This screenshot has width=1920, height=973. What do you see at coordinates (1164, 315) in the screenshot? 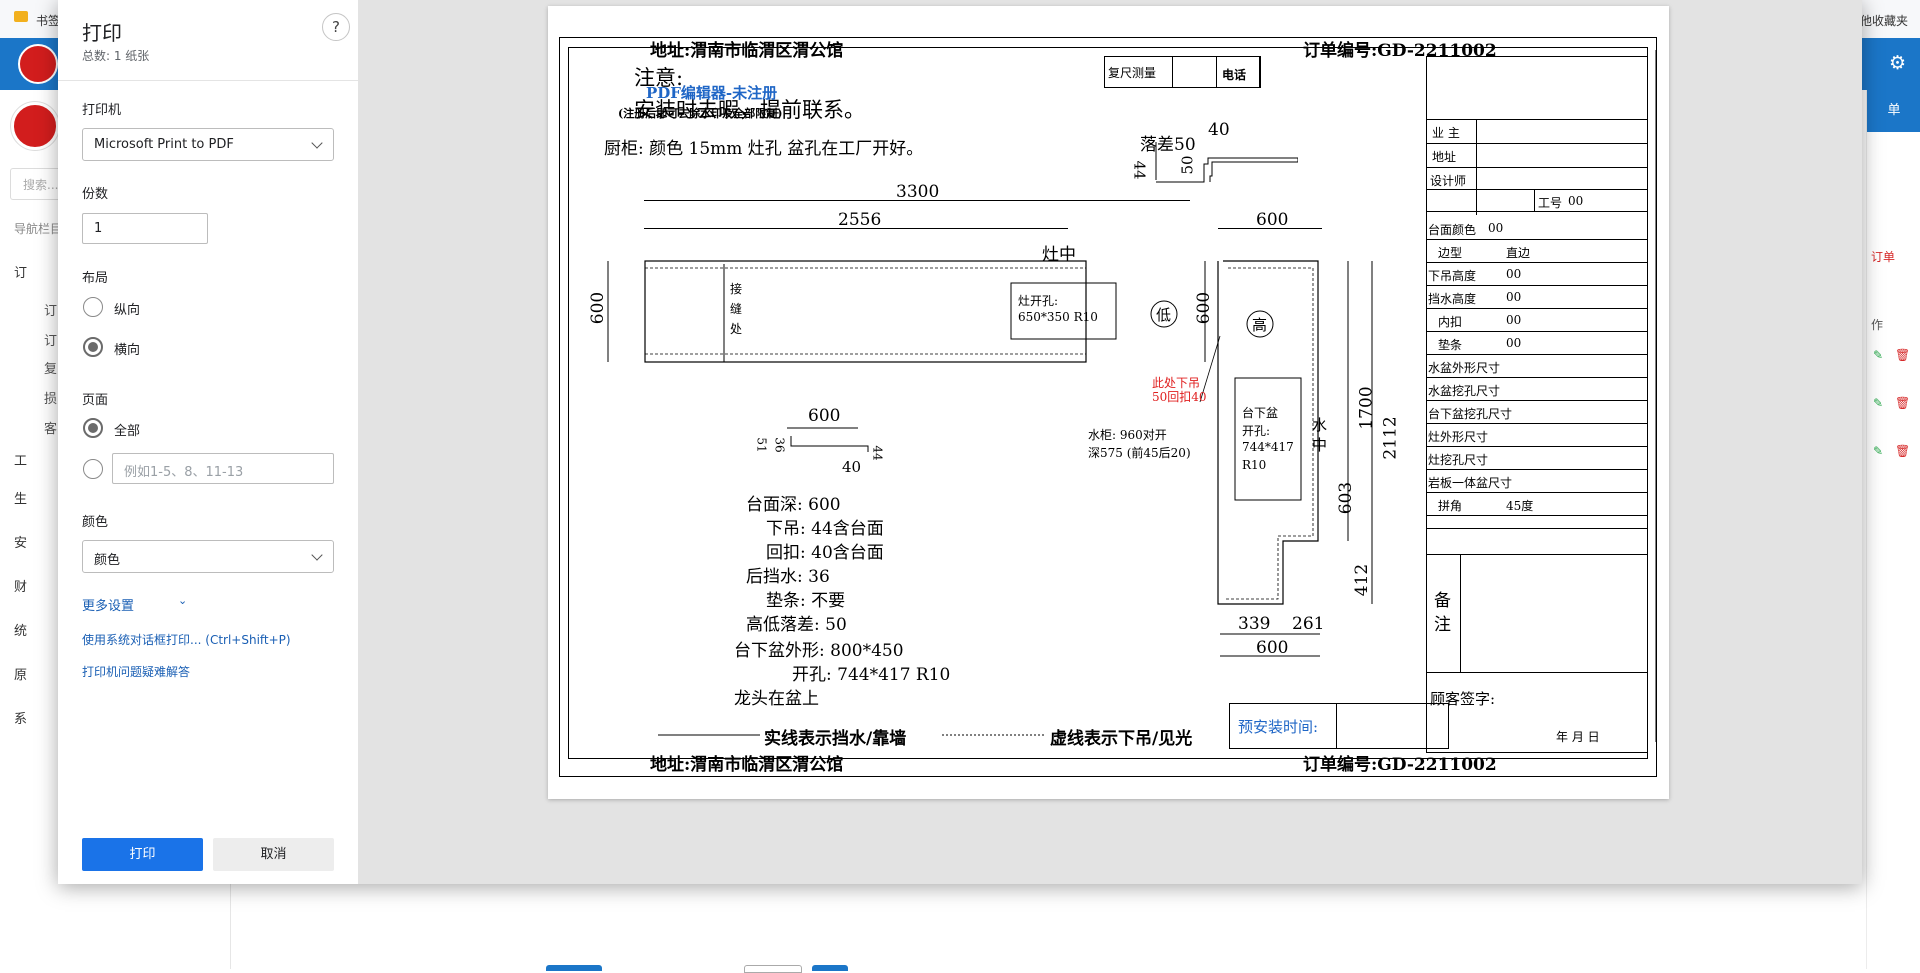
I see `low-mark: 低` at bounding box center [1164, 315].